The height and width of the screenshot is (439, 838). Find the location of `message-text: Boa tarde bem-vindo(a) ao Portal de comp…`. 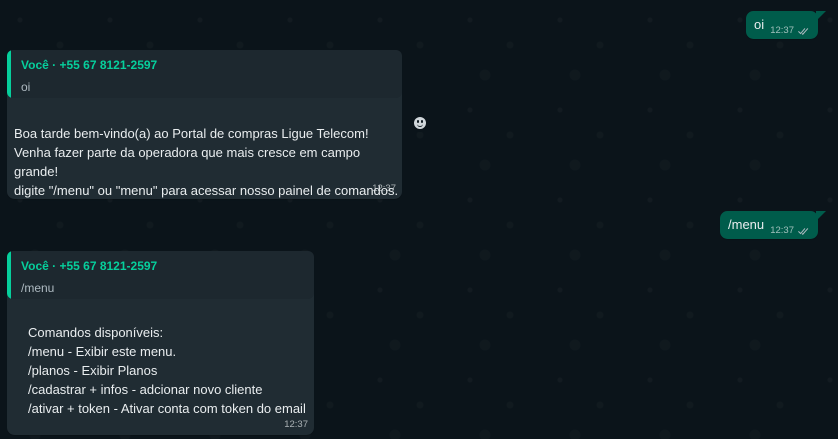

message-text: Boa tarde bem-vindo(a) ao Portal de comp… is located at coordinates (206, 162).